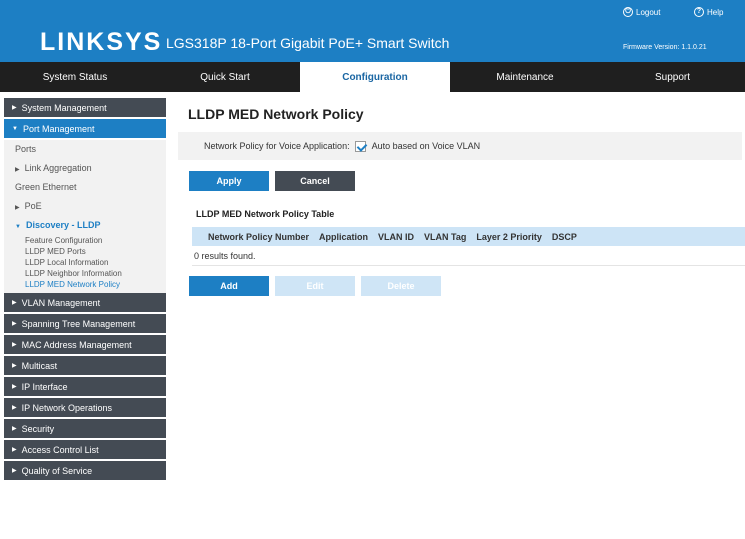  Describe the element at coordinates (85, 251) in the screenshot. I see `sidebar-item-lldp-med-ports: LLDP MED Ports` at that location.